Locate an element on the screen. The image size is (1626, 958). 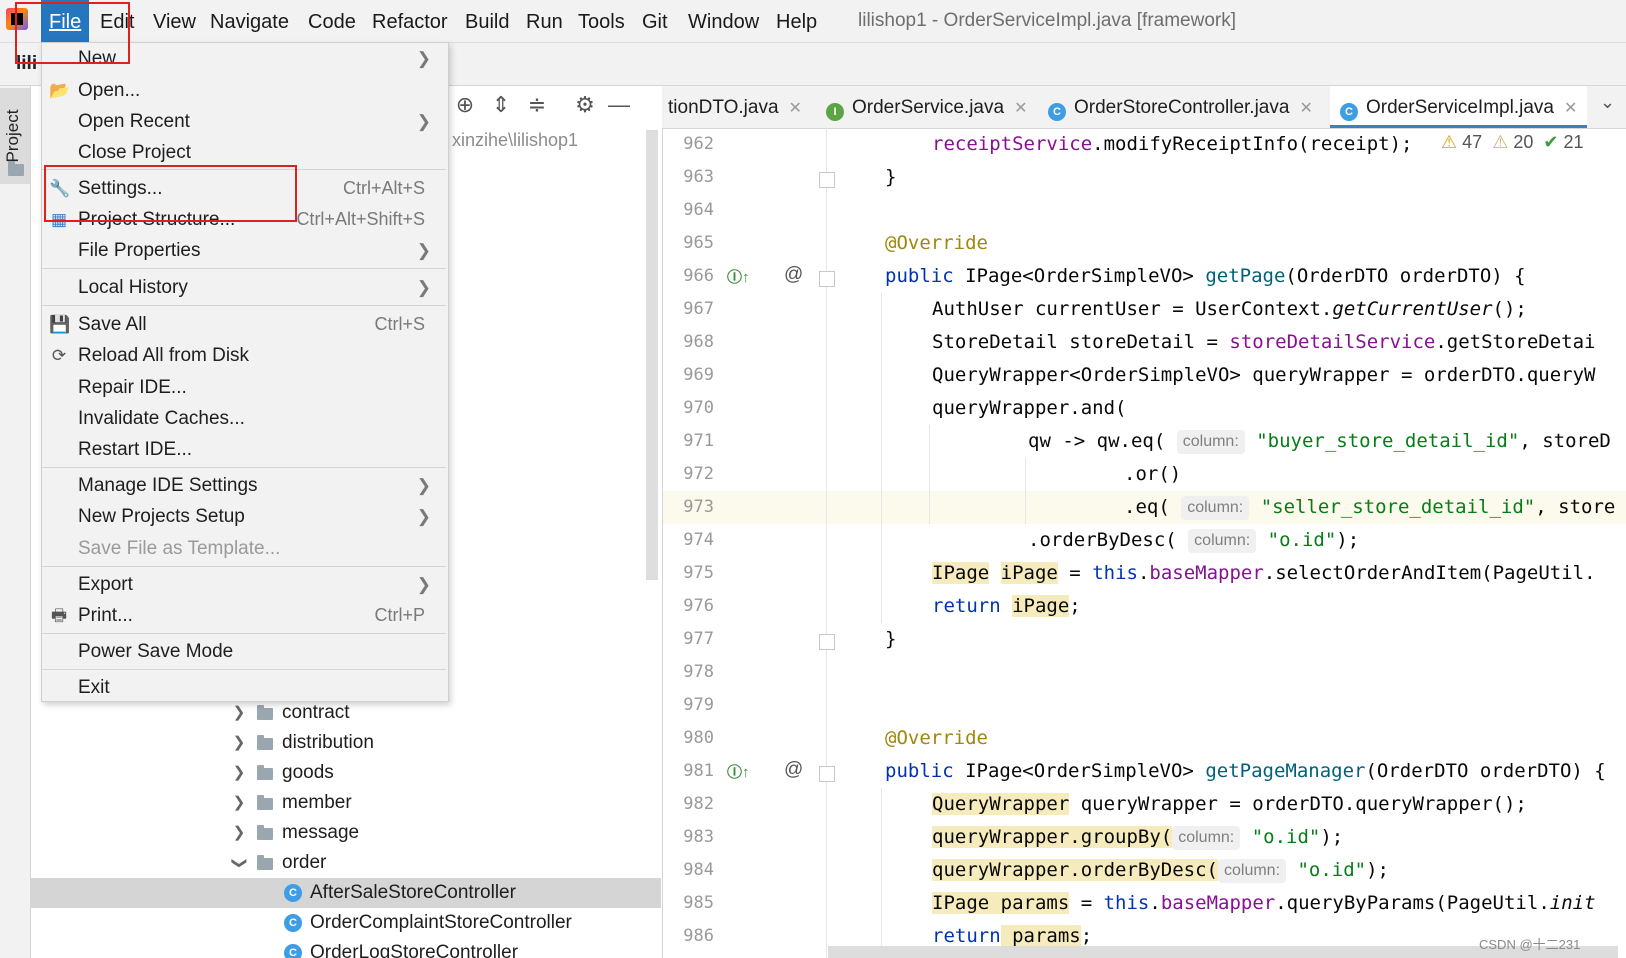
menu-window: Window is located at coordinates (723, 21).